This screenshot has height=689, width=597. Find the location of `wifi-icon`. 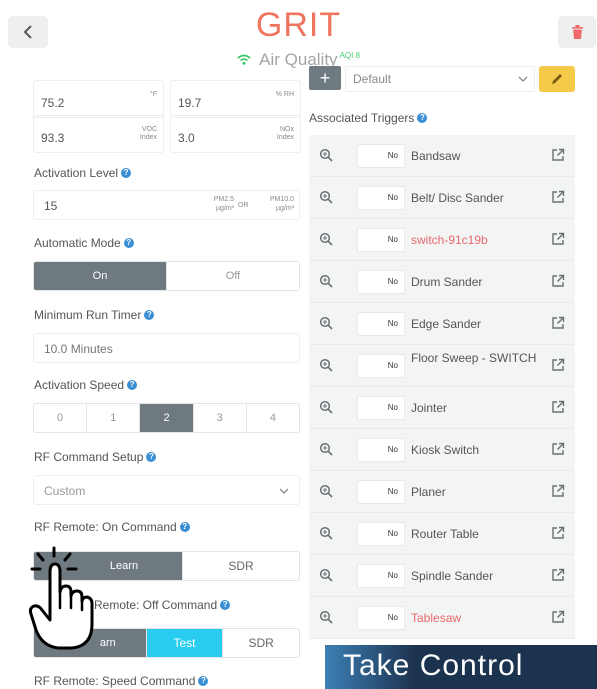

wifi-icon is located at coordinates (246, 60).